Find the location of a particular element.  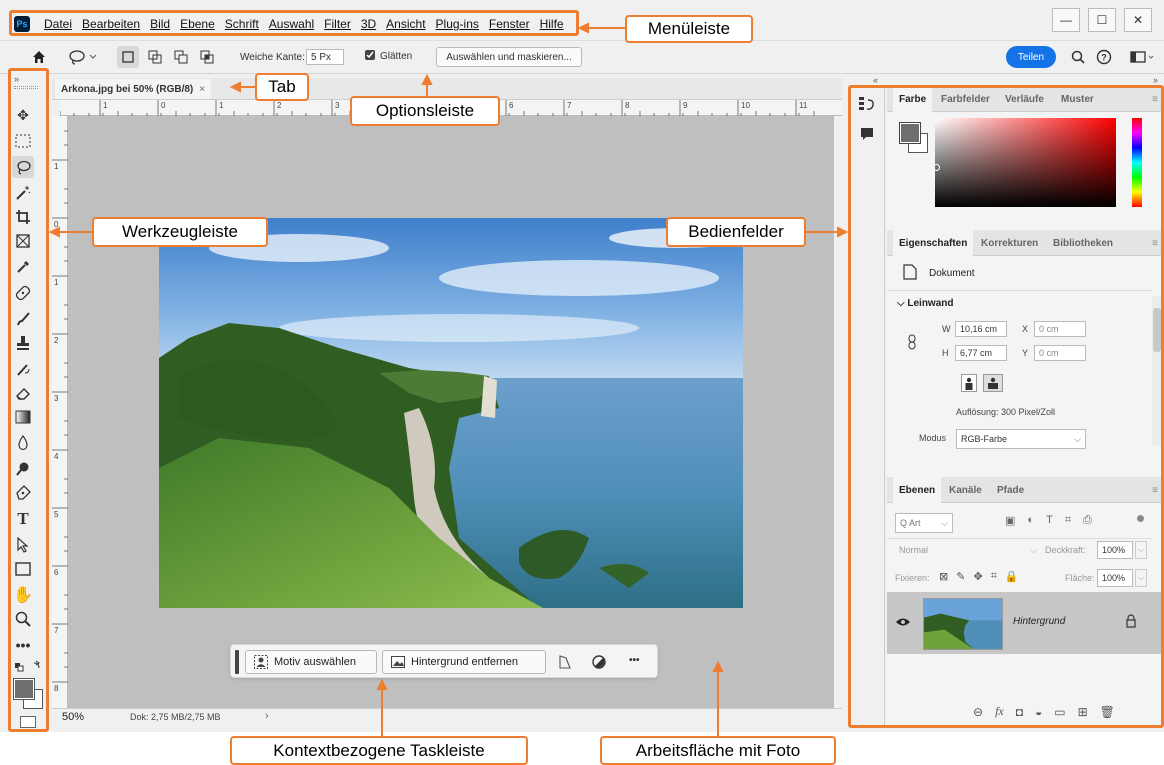

callout-menueleiste: Menüleiste is located at coordinates (689, 29).